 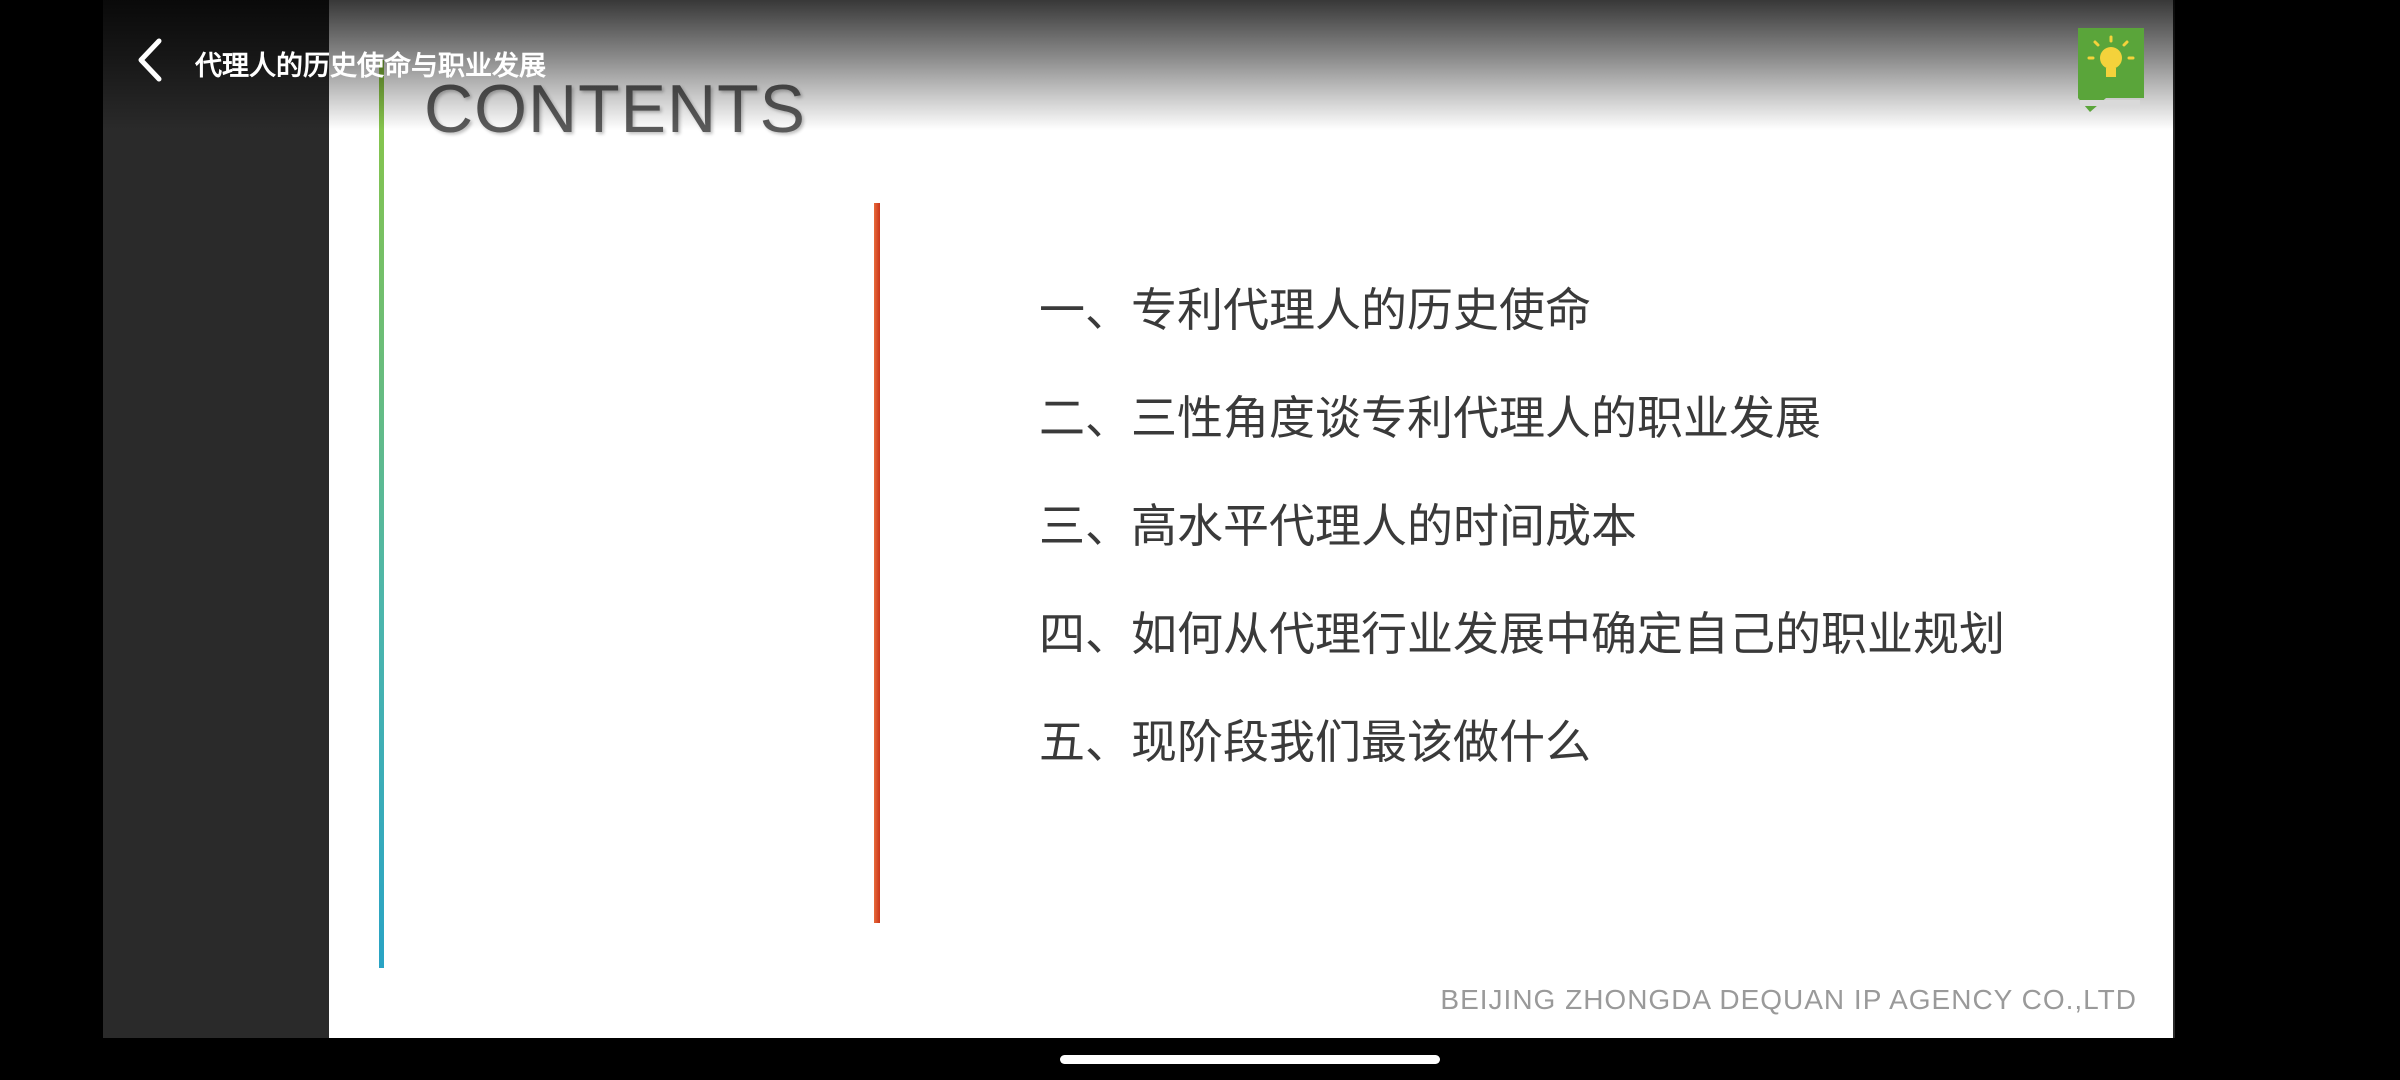 I want to click on video-title: 代理人的历史使命与职业发展, so click(x=370, y=66).